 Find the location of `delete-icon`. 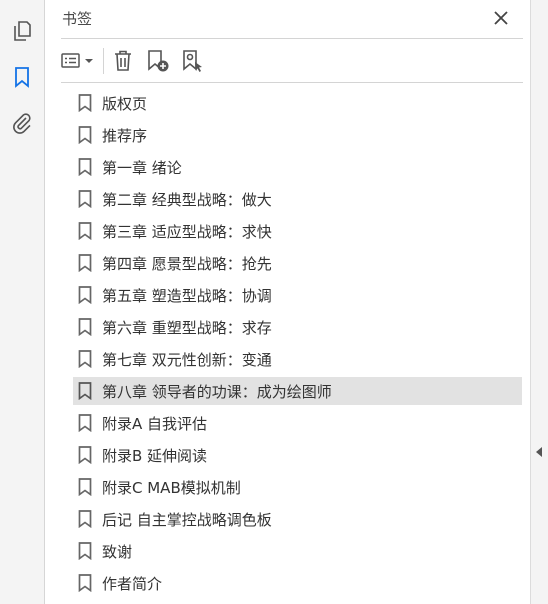

delete-icon is located at coordinates (123, 60).